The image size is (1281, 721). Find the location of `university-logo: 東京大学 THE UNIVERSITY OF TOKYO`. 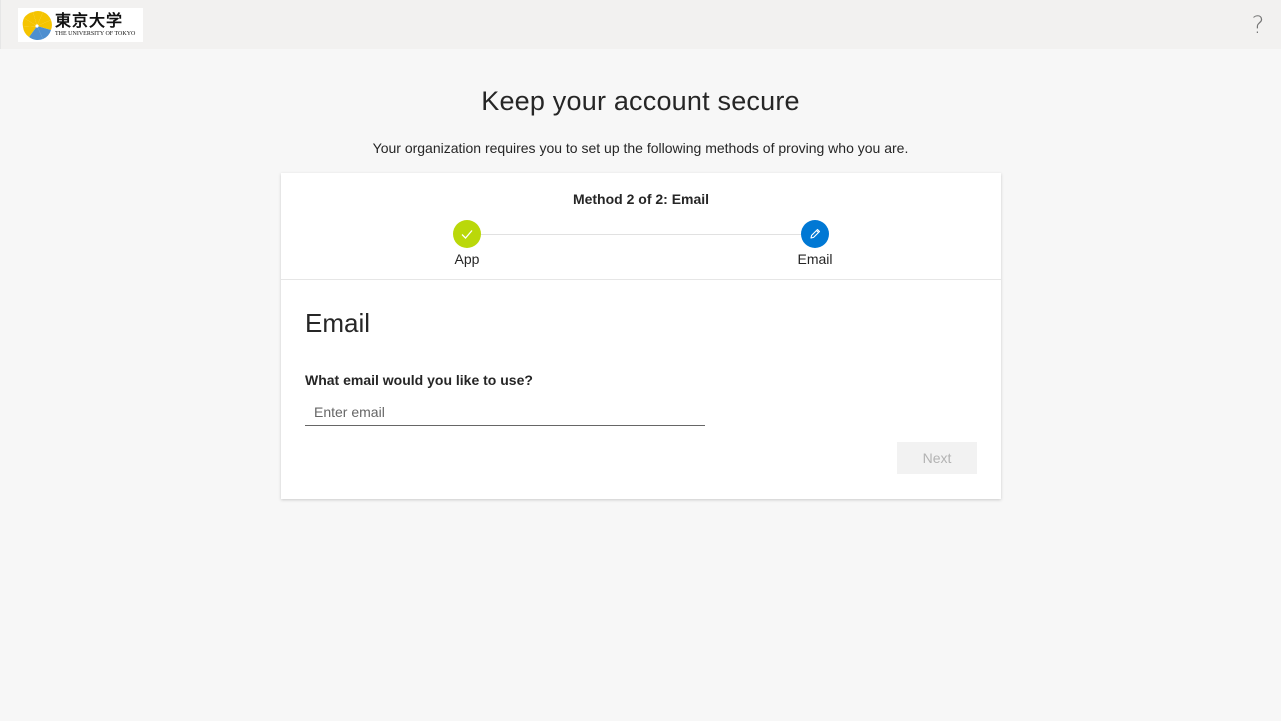

university-logo: 東京大学 THE UNIVERSITY OF TOKYO is located at coordinates (80, 25).